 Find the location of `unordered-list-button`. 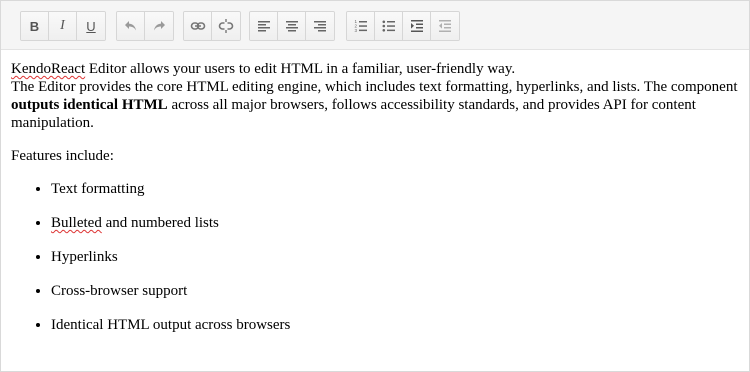

unordered-list-button is located at coordinates (389, 26).